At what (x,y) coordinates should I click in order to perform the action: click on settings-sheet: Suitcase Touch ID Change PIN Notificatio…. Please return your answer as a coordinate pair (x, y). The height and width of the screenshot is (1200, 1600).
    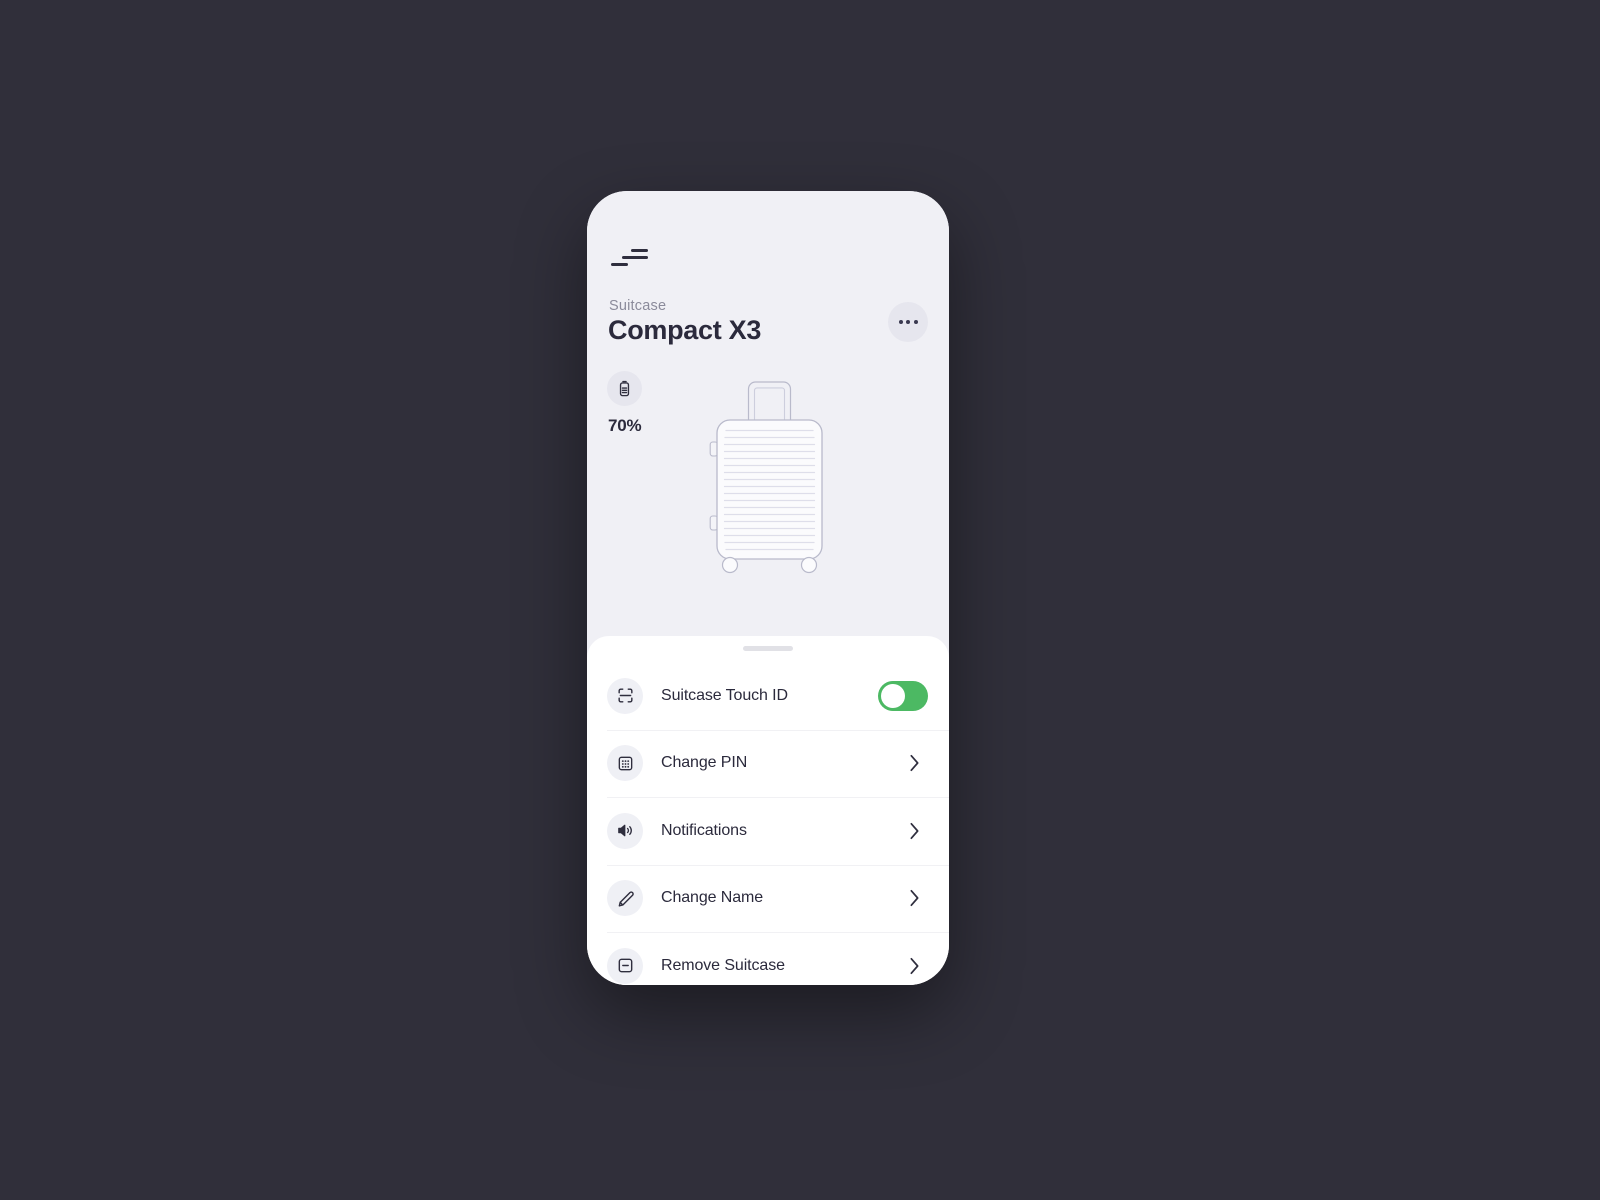
    Looking at the image, I should click on (768, 810).